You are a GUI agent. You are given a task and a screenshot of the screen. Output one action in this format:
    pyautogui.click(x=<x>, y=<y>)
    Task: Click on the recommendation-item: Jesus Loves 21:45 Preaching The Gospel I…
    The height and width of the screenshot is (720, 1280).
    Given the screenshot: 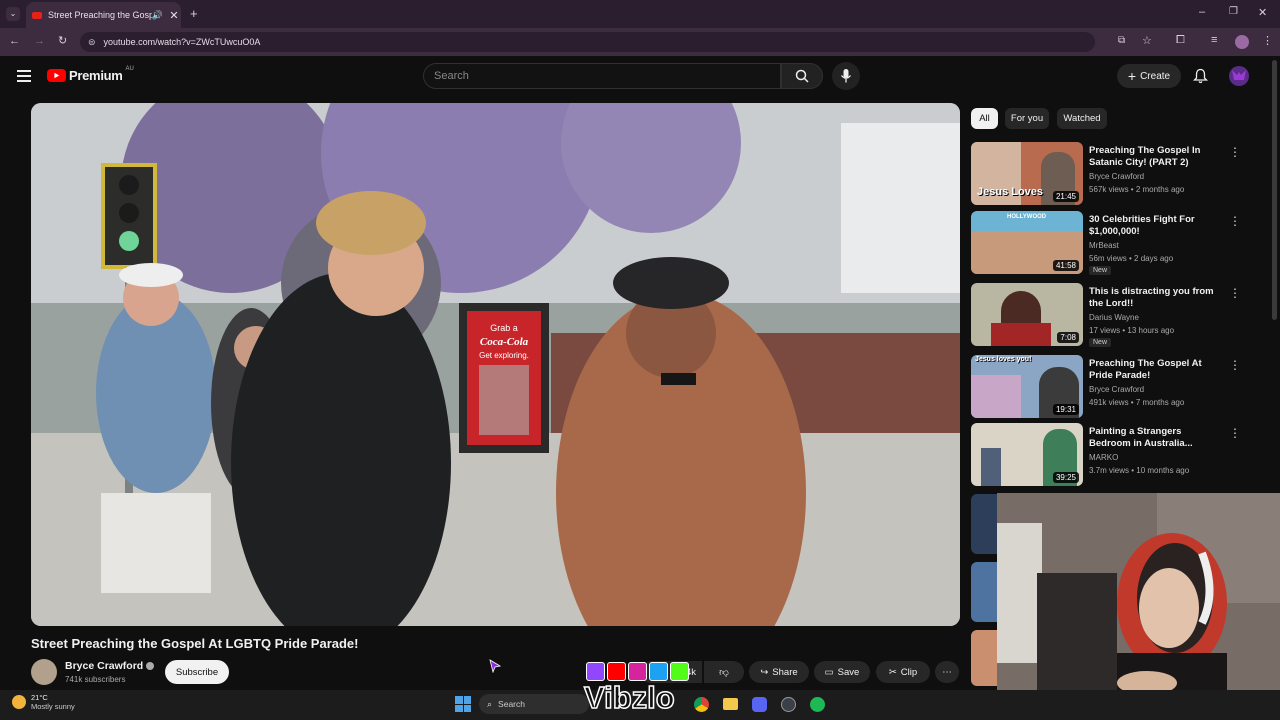 What is the action you would take?
    pyautogui.click(x=1106, y=173)
    